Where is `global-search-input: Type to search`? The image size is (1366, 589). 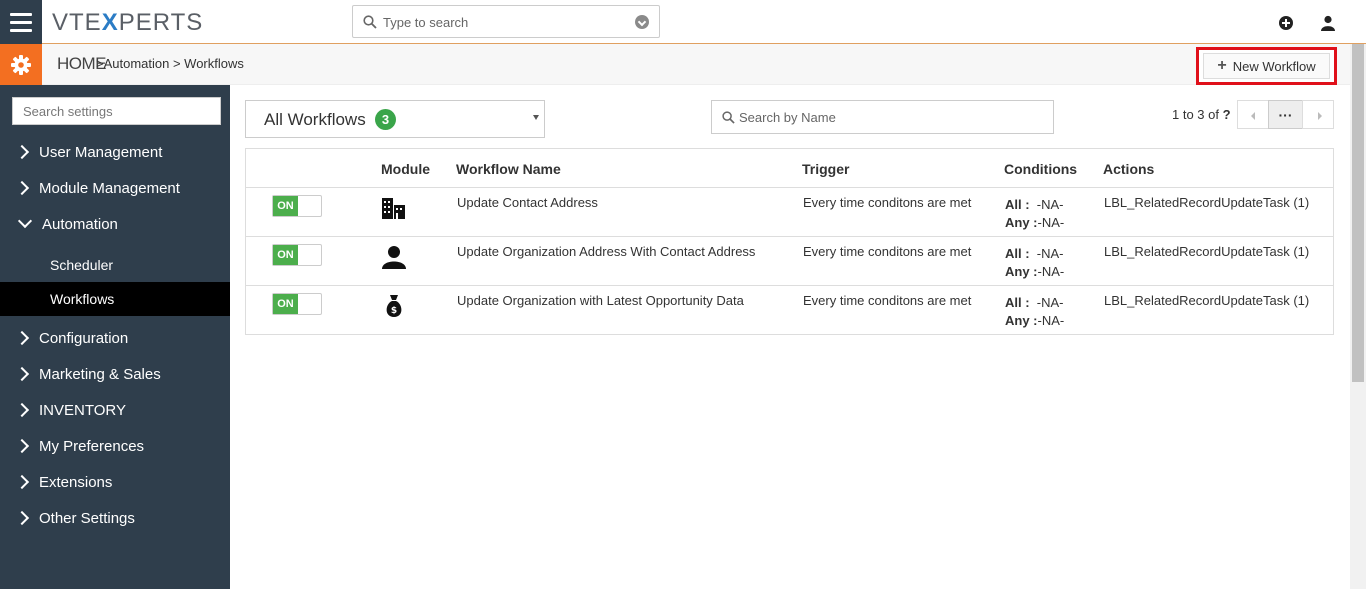 global-search-input: Type to search is located at coordinates (506, 21).